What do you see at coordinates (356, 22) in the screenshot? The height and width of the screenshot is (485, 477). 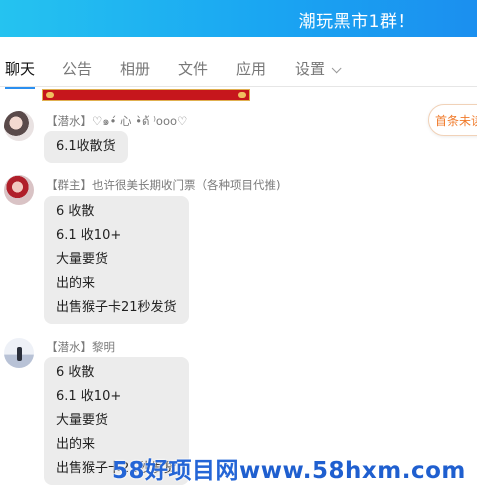 I see `group-title: 潮玩黑市1群！` at bounding box center [356, 22].